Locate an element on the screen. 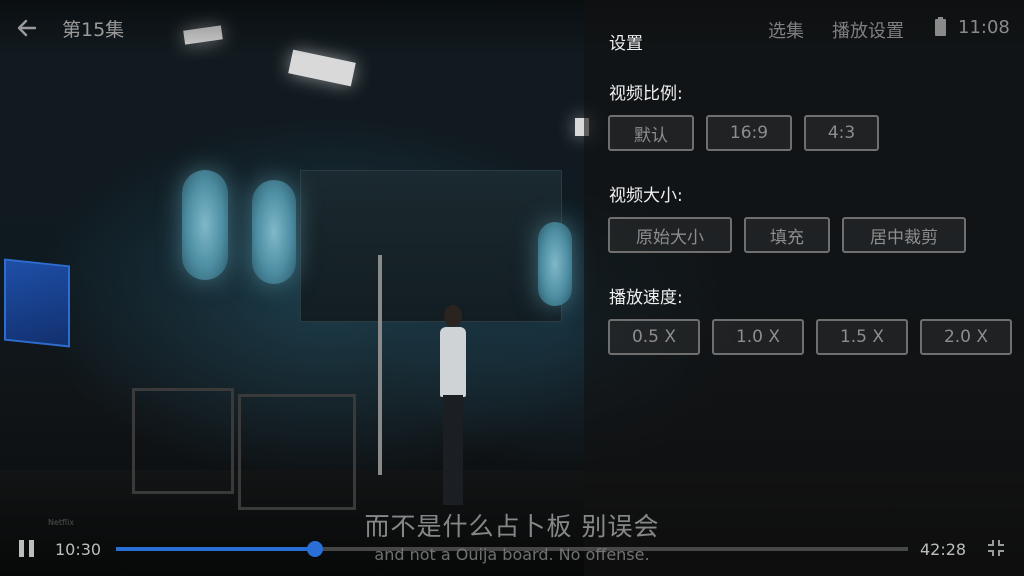 The height and width of the screenshot is (576, 1024). aspect-option-16-9: 16:9 is located at coordinates (749, 133).